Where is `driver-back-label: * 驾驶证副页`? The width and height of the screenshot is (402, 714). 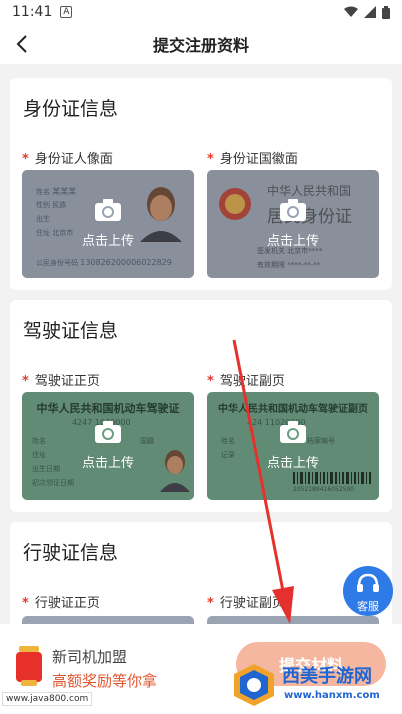
driver-back-label: * 驾驶证副页 is located at coordinates (246, 381).